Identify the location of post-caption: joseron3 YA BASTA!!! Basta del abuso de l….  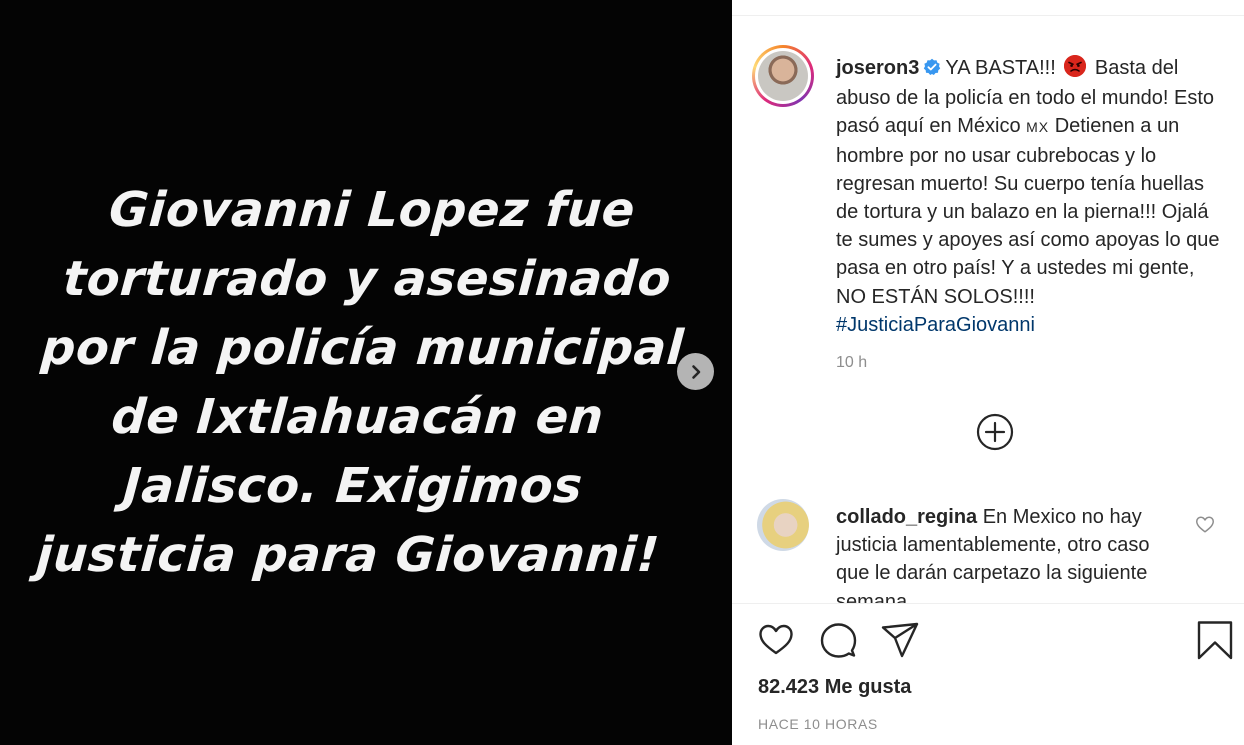
(1030, 196).